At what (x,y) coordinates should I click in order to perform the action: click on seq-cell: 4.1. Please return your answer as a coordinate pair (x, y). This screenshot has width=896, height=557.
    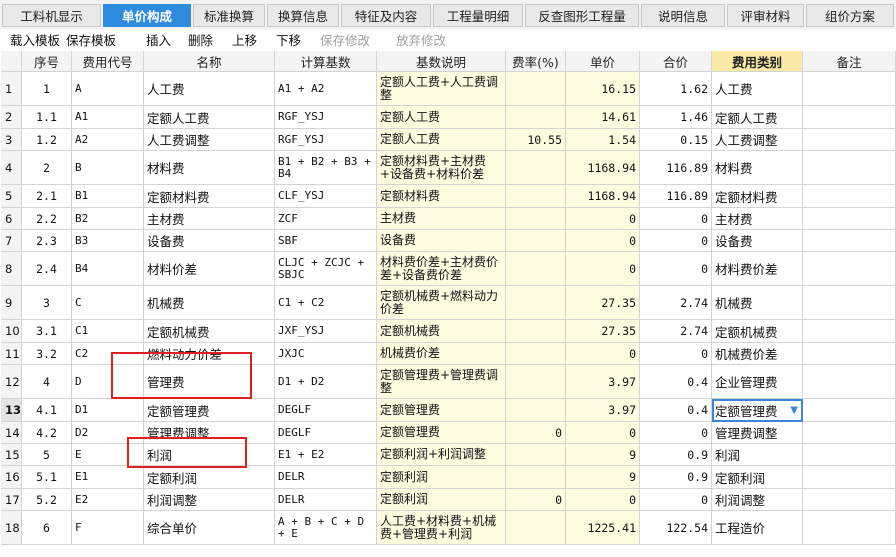
    Looking at the image, I should click on (47, 410).